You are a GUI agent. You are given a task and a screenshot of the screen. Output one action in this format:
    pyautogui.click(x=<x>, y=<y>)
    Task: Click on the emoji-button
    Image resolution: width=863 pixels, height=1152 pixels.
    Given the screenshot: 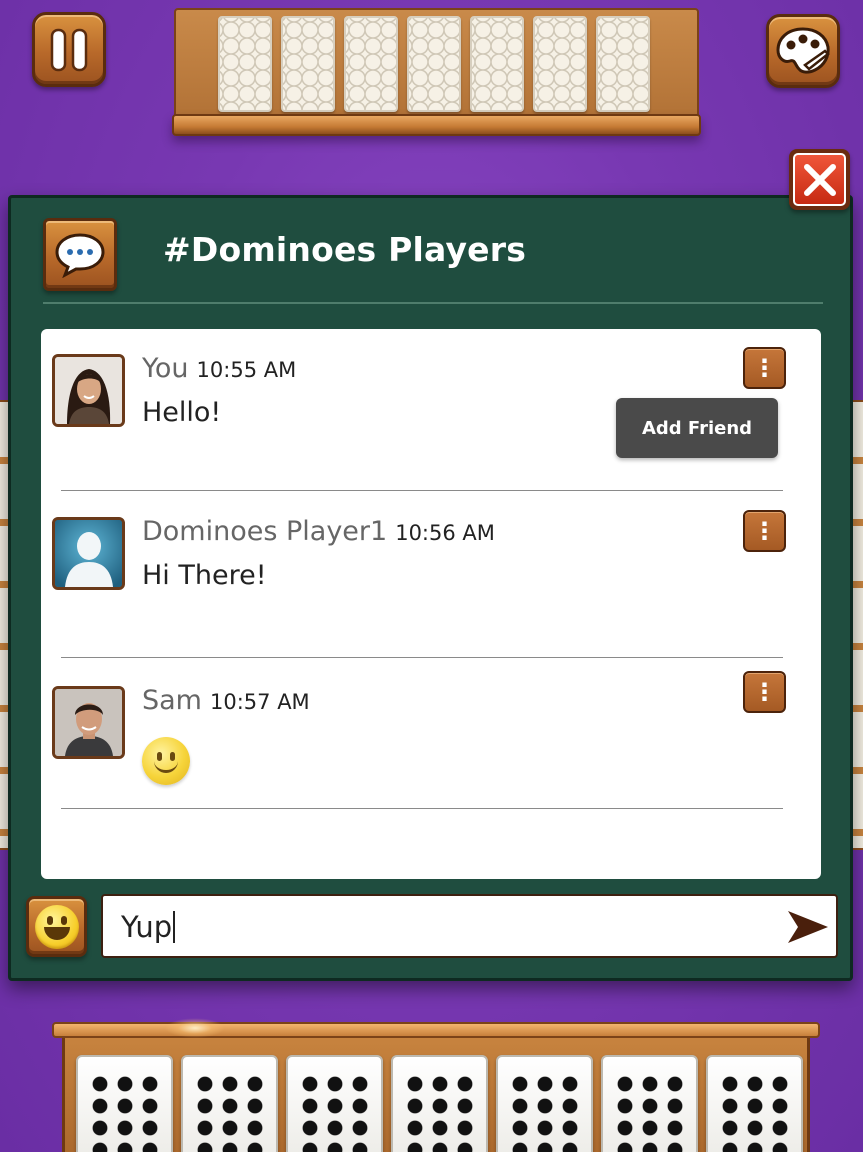 What is the action you would take?
    pyautogui.click(x=56, y=926)
    